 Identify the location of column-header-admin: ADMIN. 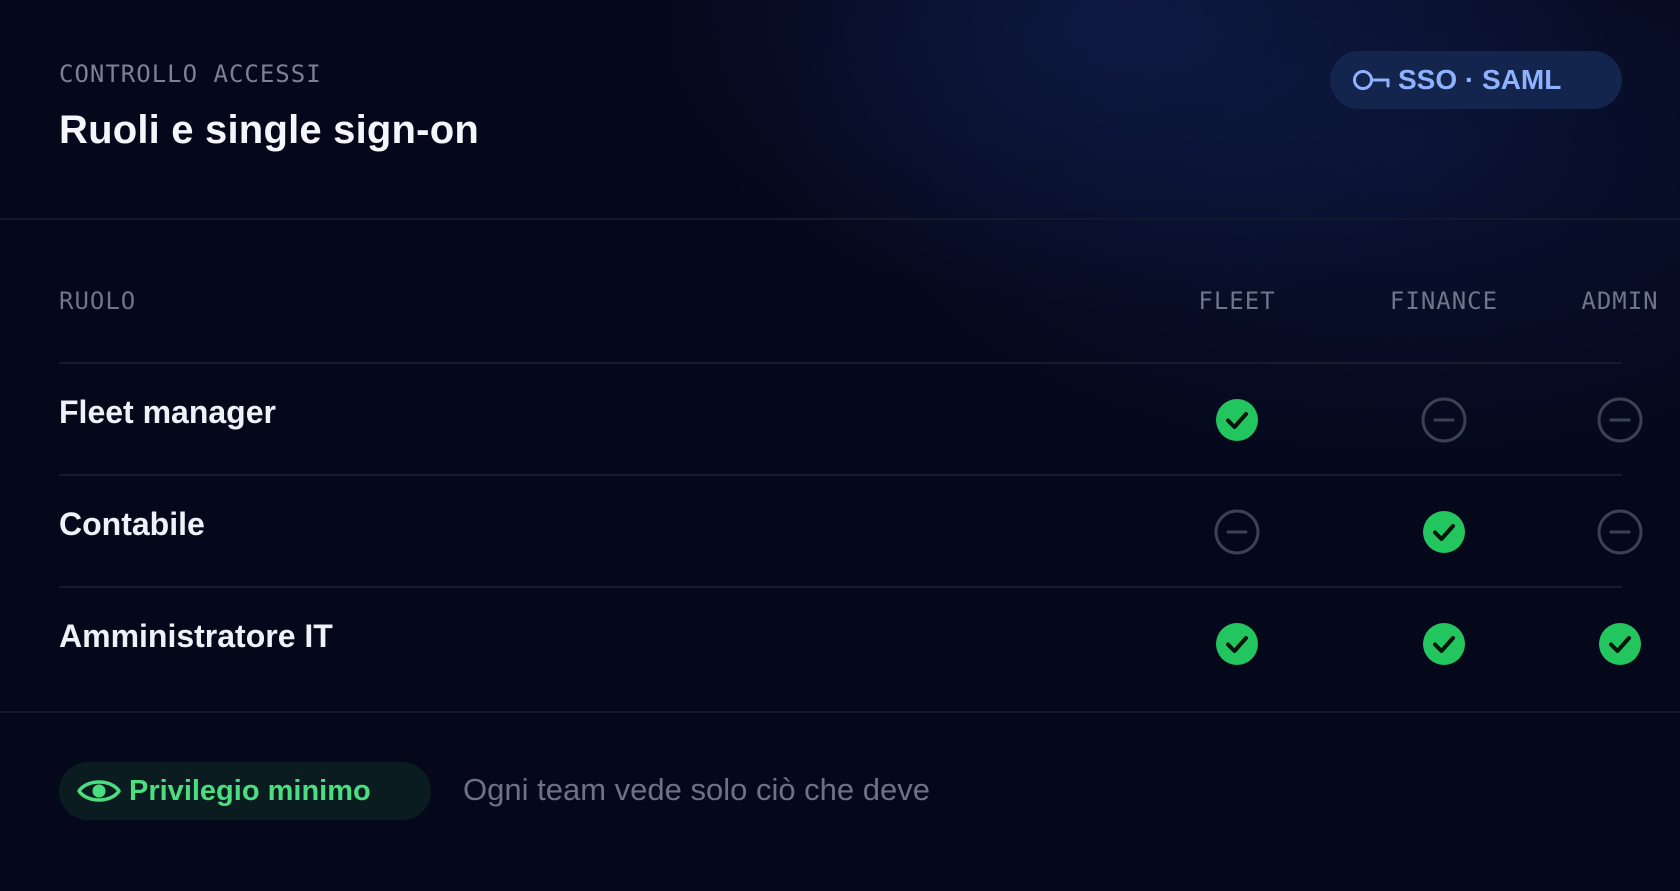
(1620, 301).